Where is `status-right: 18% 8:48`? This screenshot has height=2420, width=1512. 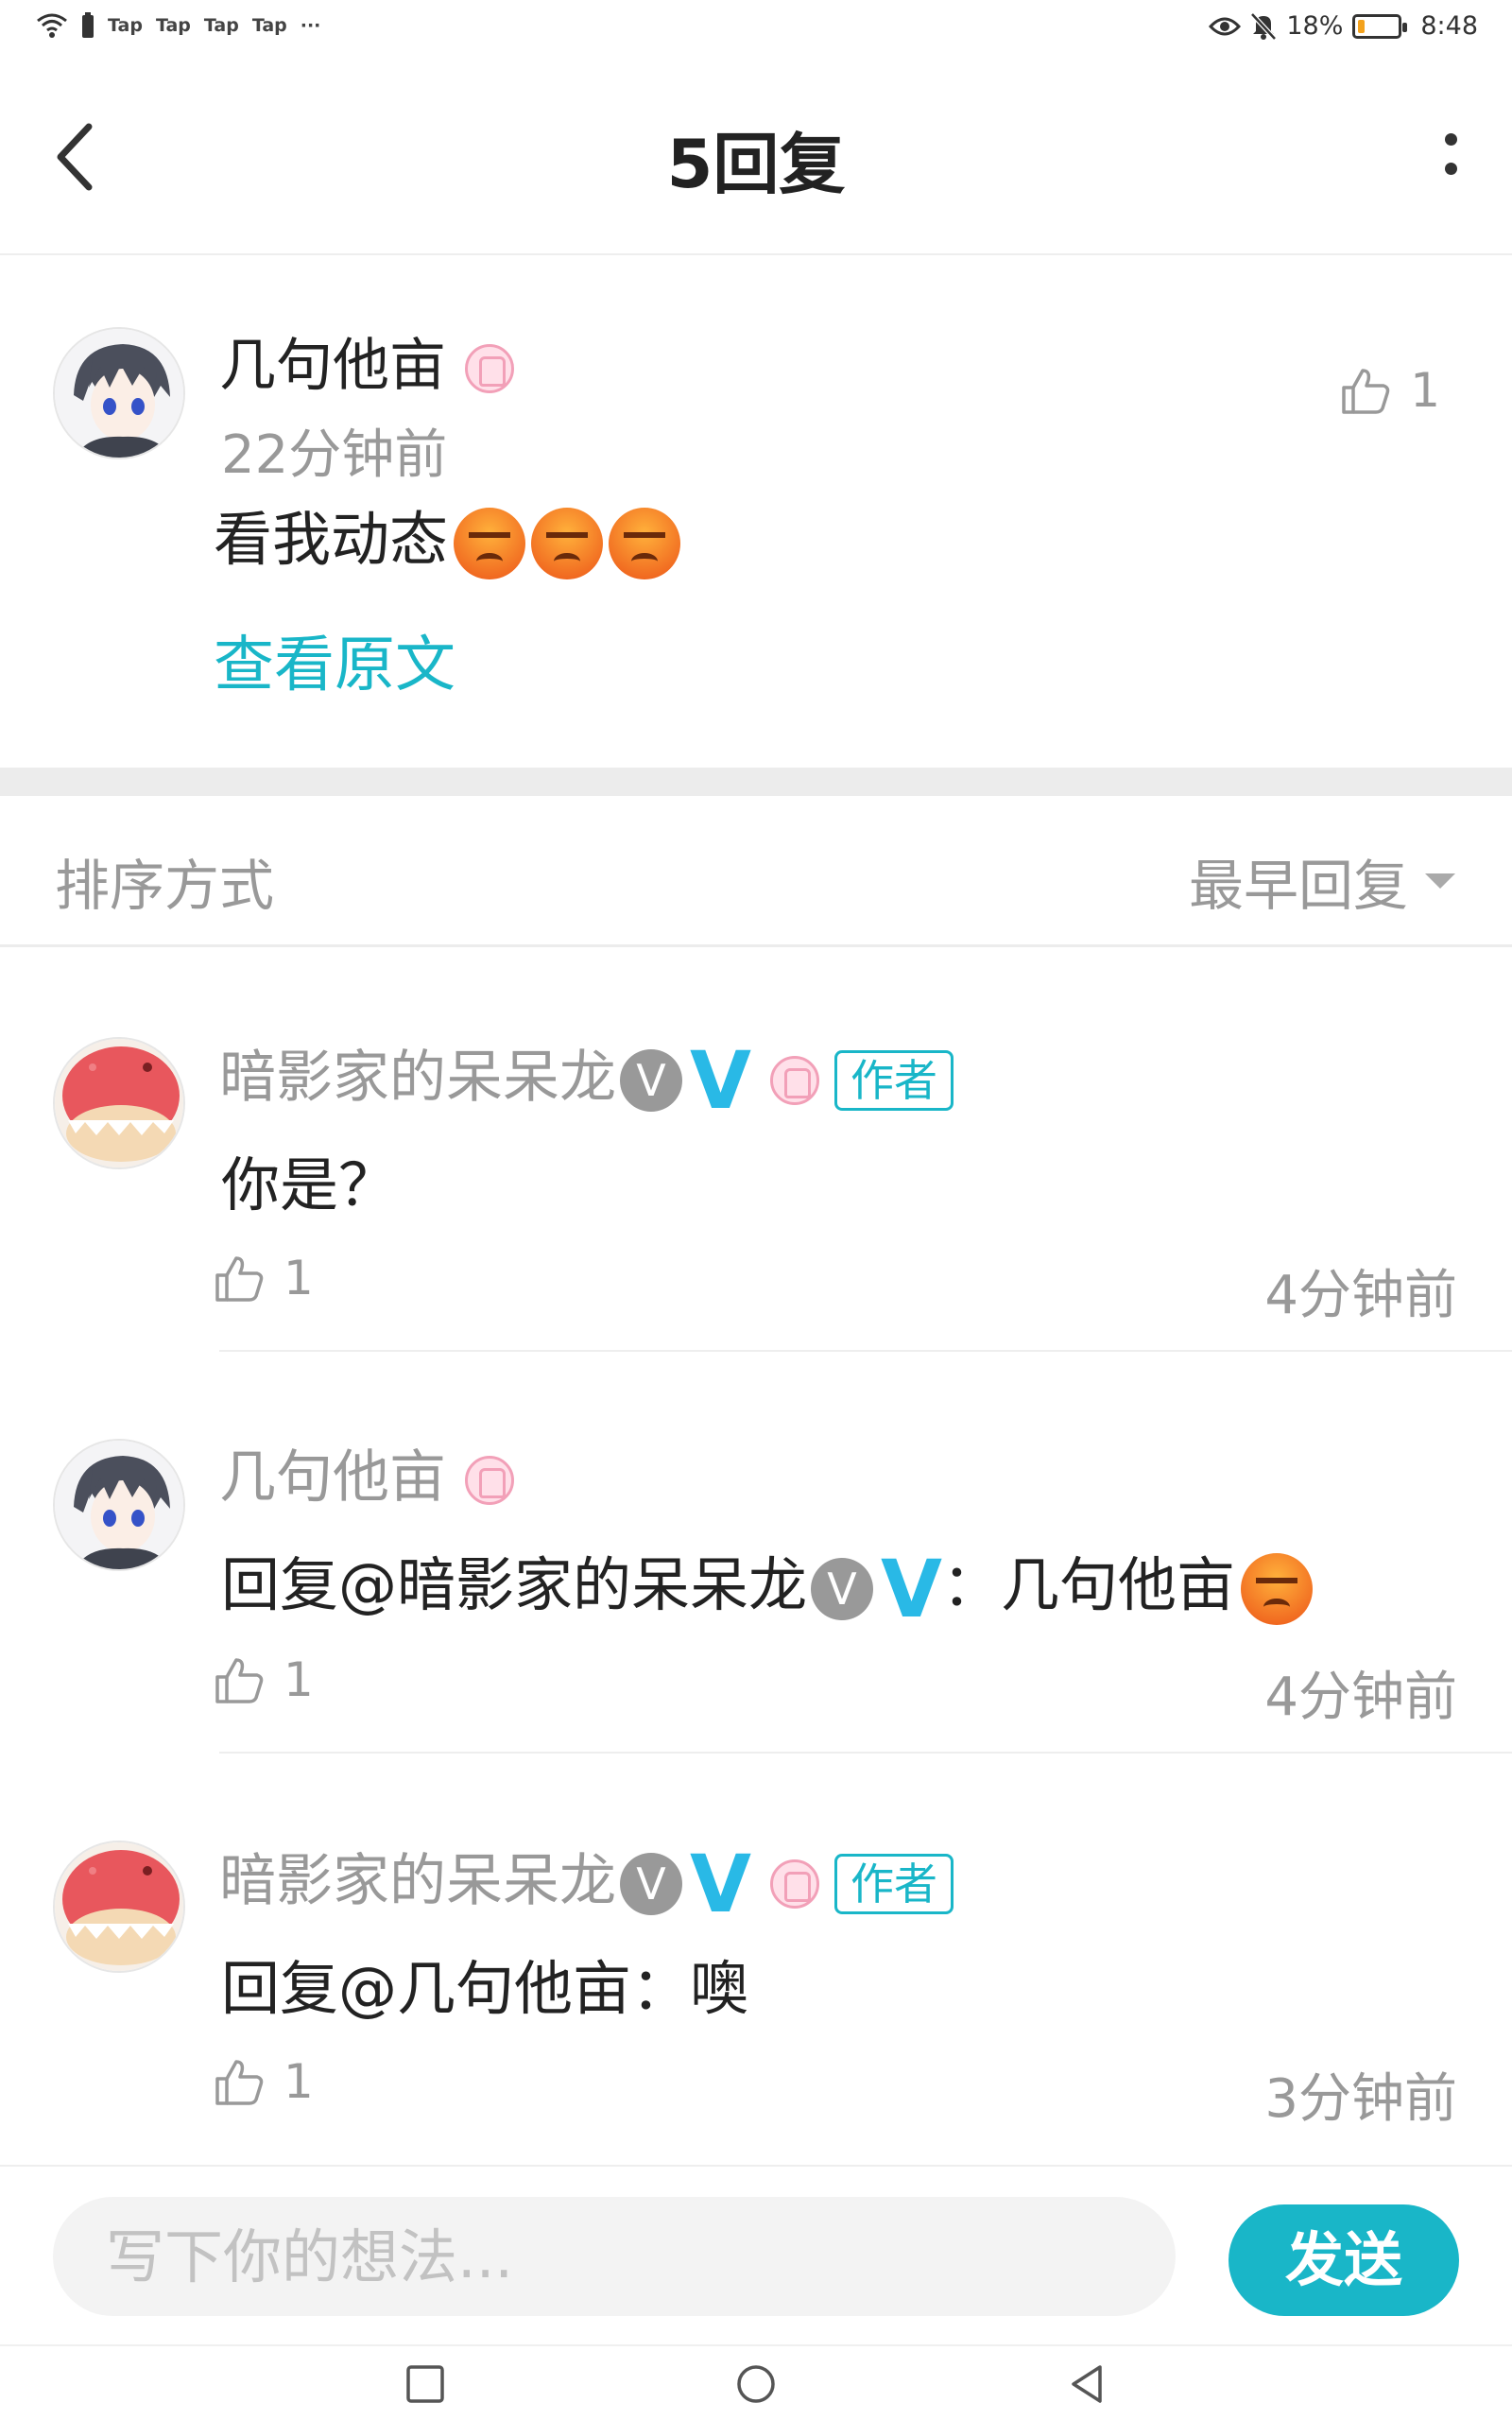 status-right: 18% 8:48 is located at coordinates (1343, 26).